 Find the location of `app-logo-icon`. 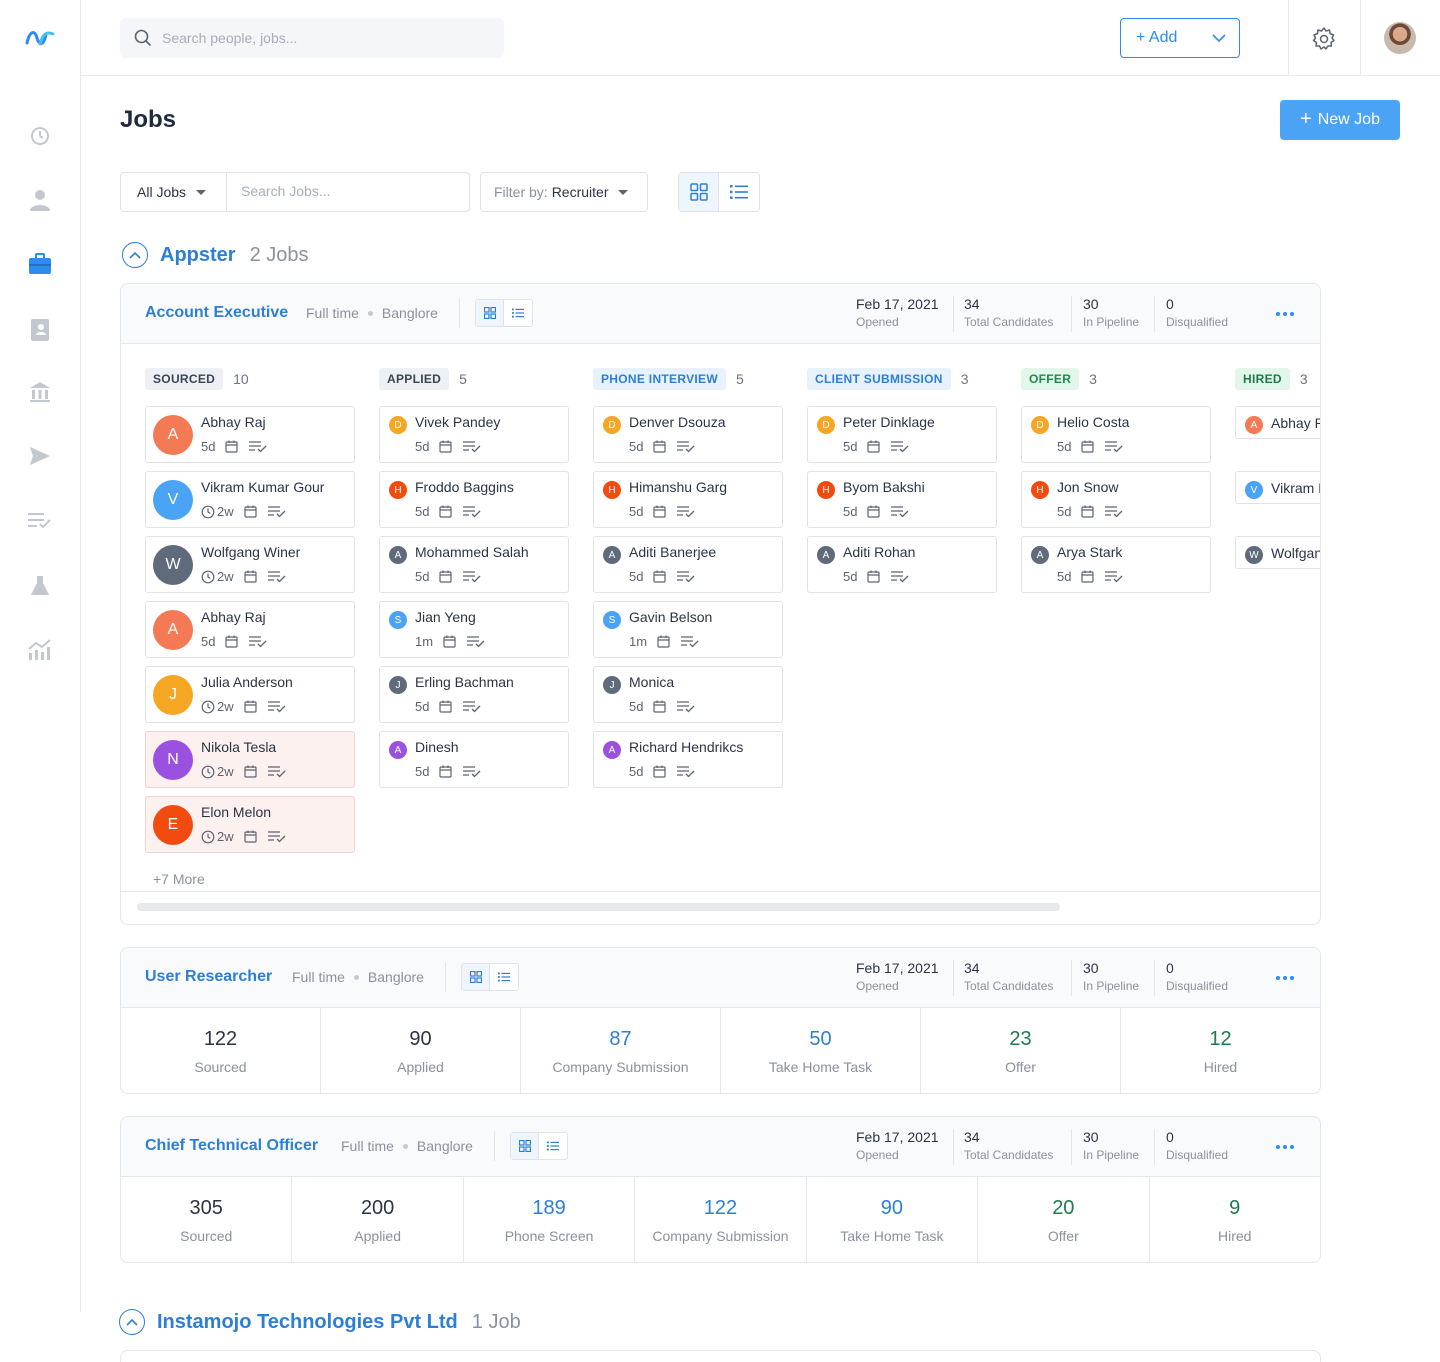

app-logo-icon is located at coordinates (40, 38).